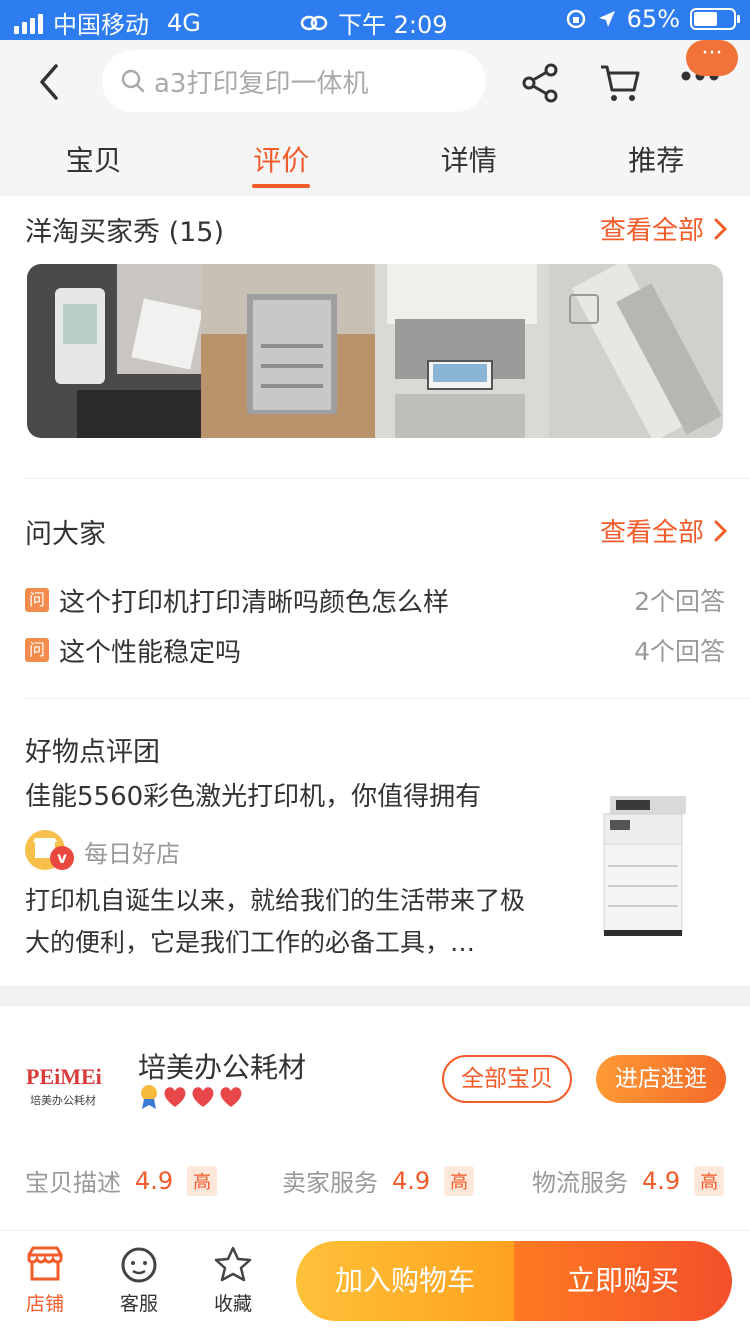 This screenshot has width=750, height=1334. I want to click on buyer-show-view-all: 查看全部, so click(664, 228).